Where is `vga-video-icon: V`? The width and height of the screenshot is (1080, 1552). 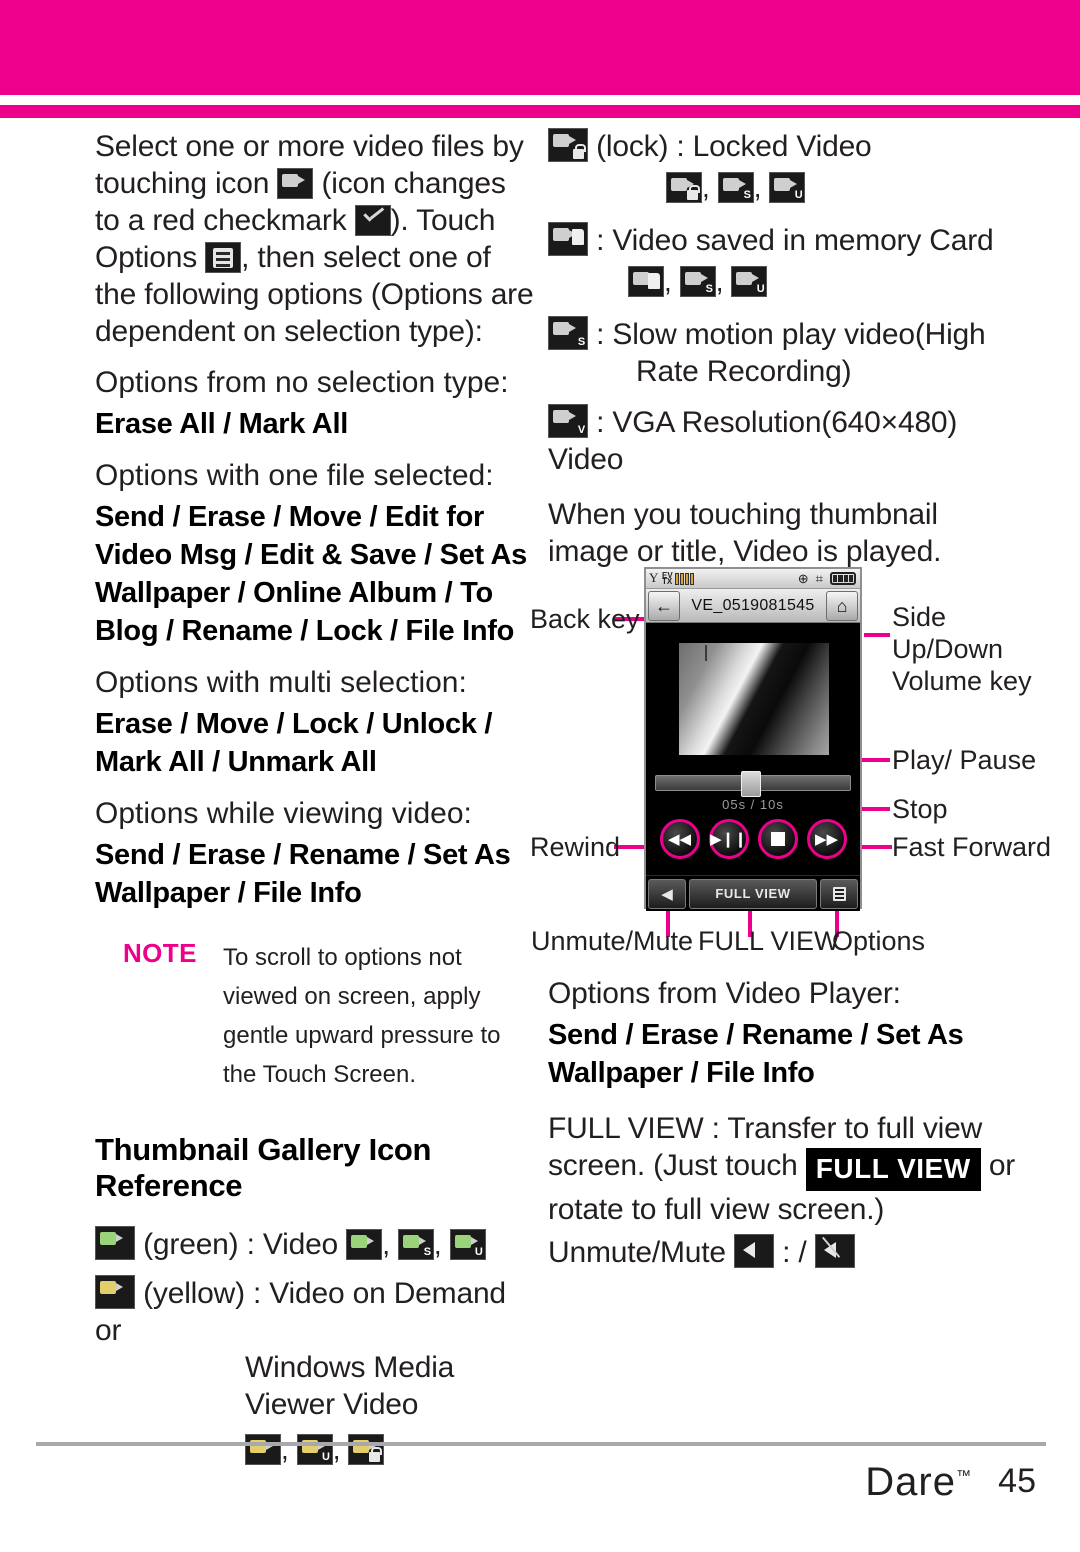
vga-video-icon: V is located at coordinates (568, 421).